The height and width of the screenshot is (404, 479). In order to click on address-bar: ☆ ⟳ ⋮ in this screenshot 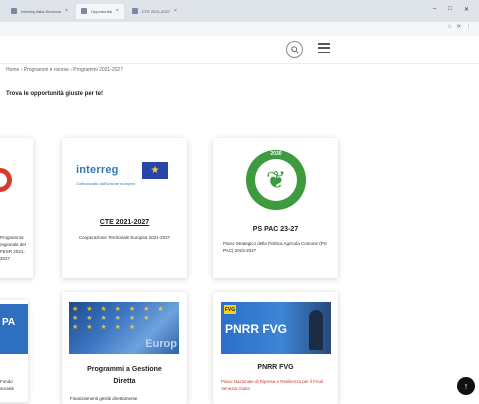, I will do `click(239, 29)`.